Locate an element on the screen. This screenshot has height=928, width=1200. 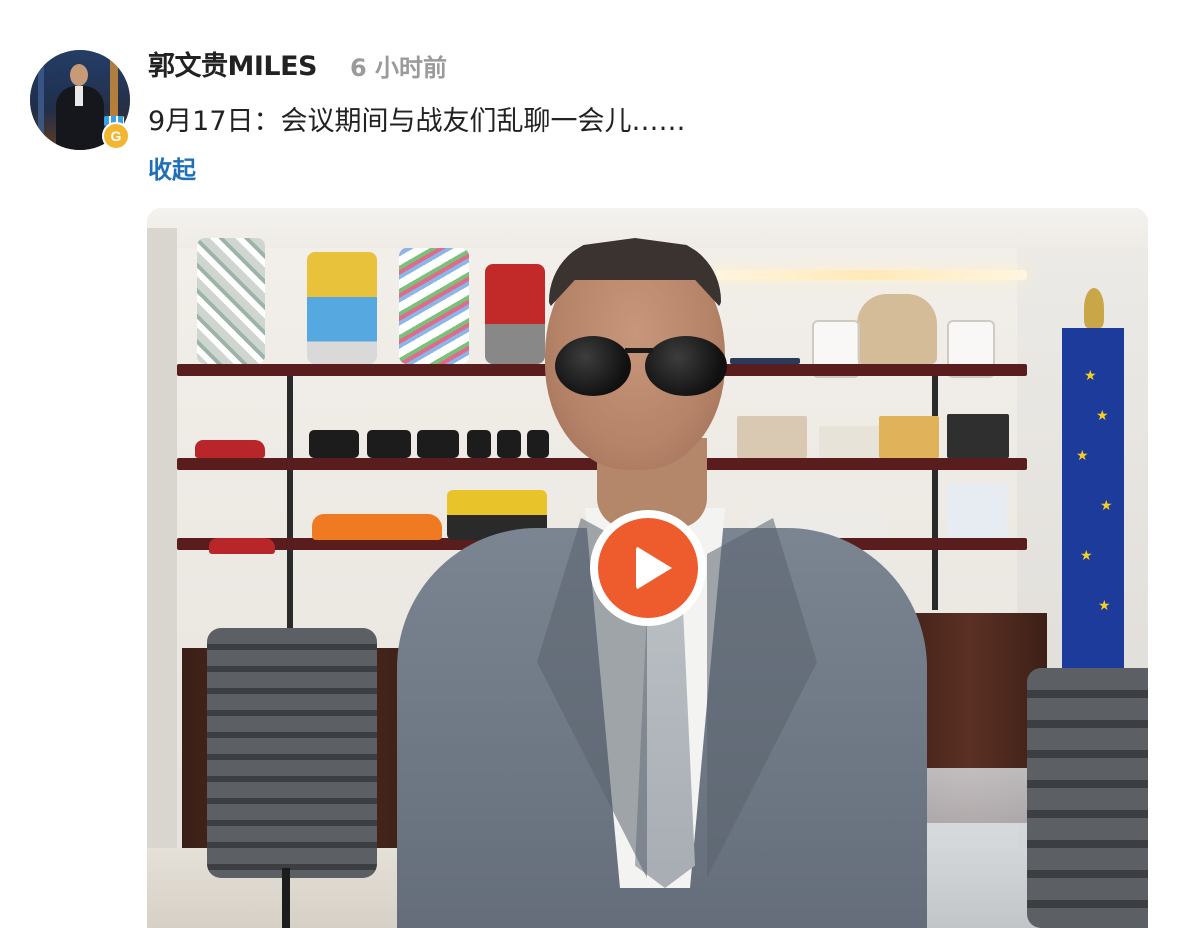
avatar-figure-shirt is located at coordinates (79, 96).